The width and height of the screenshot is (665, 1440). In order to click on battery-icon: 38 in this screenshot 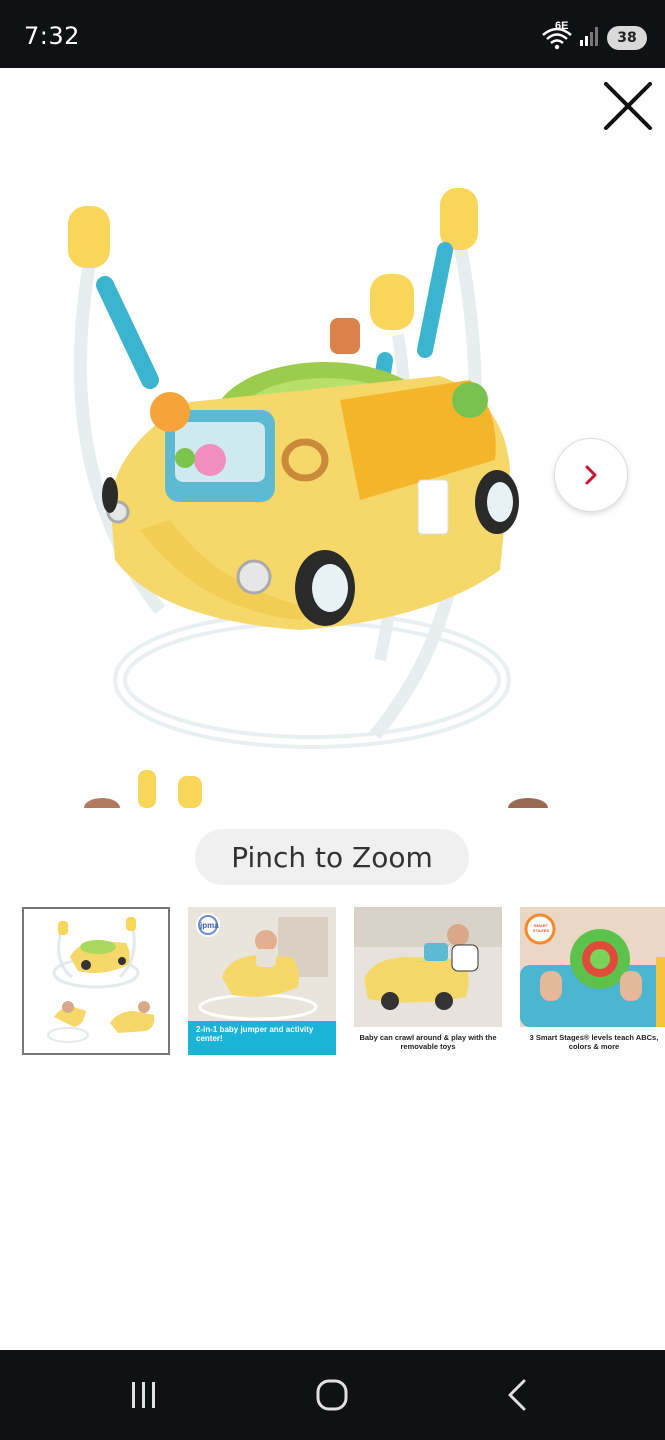, I will do `click(627, 38)`.